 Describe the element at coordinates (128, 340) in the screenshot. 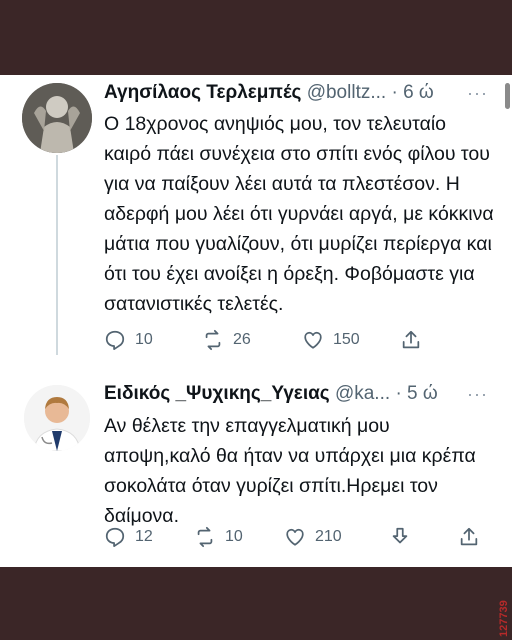

I see `reply-button: 10` at that location.